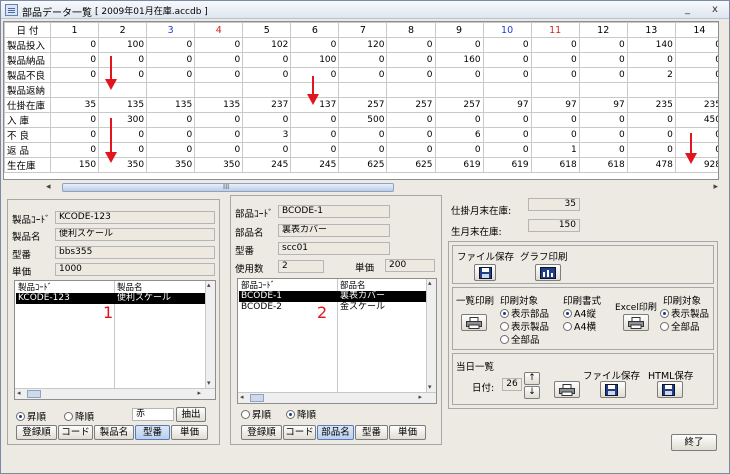 This screenshot has height=474, width=730. I want to click on part-sort-name-button: 部品名, so click(335, 432).